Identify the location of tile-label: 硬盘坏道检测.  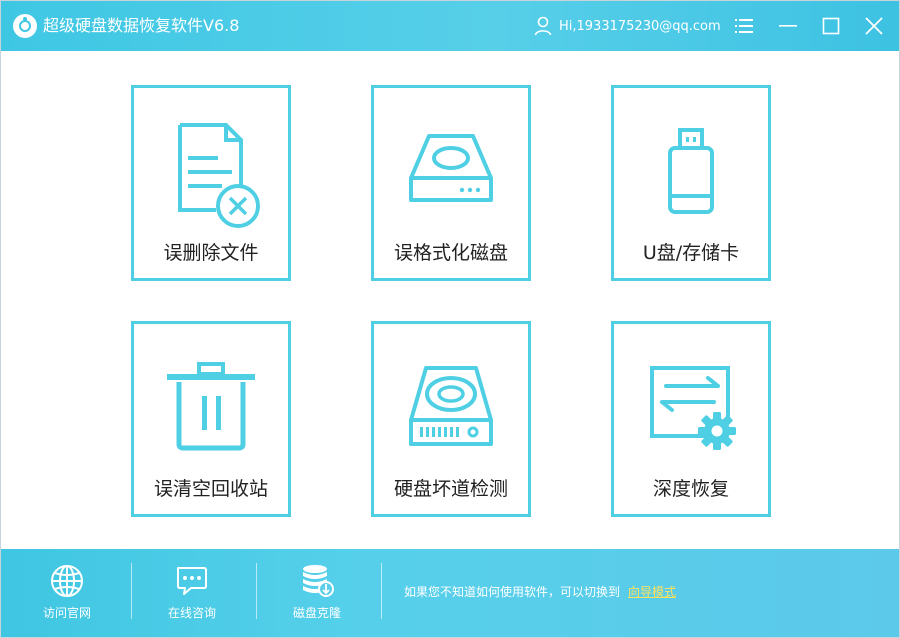
(450, 489).